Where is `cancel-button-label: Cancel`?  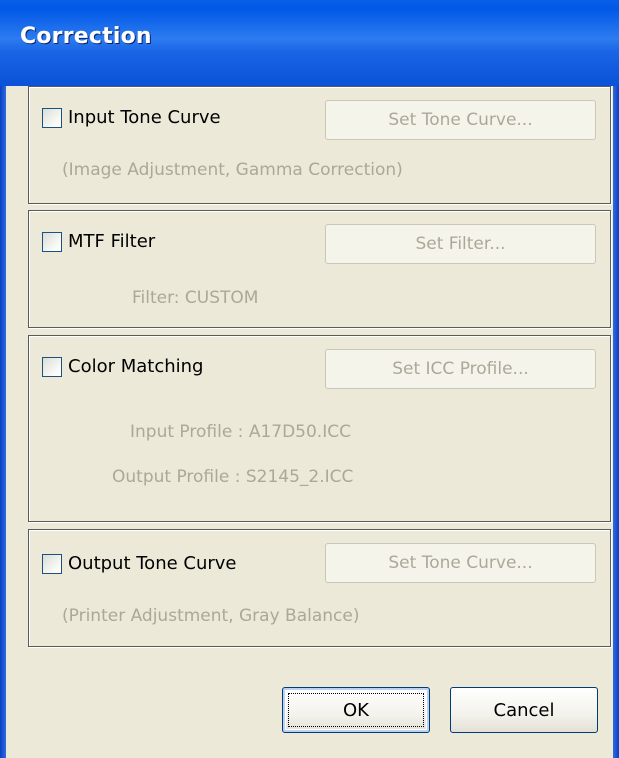
cancel-button-label: Cancel is located at coordinates (524, 710).